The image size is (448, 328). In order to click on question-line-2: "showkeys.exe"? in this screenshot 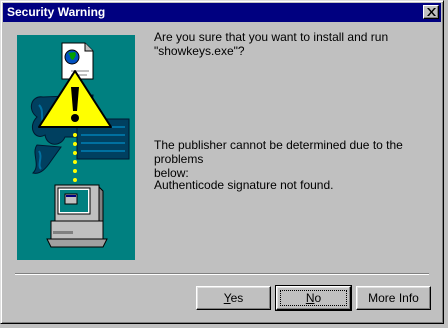, I will do `click(199, 51)`.